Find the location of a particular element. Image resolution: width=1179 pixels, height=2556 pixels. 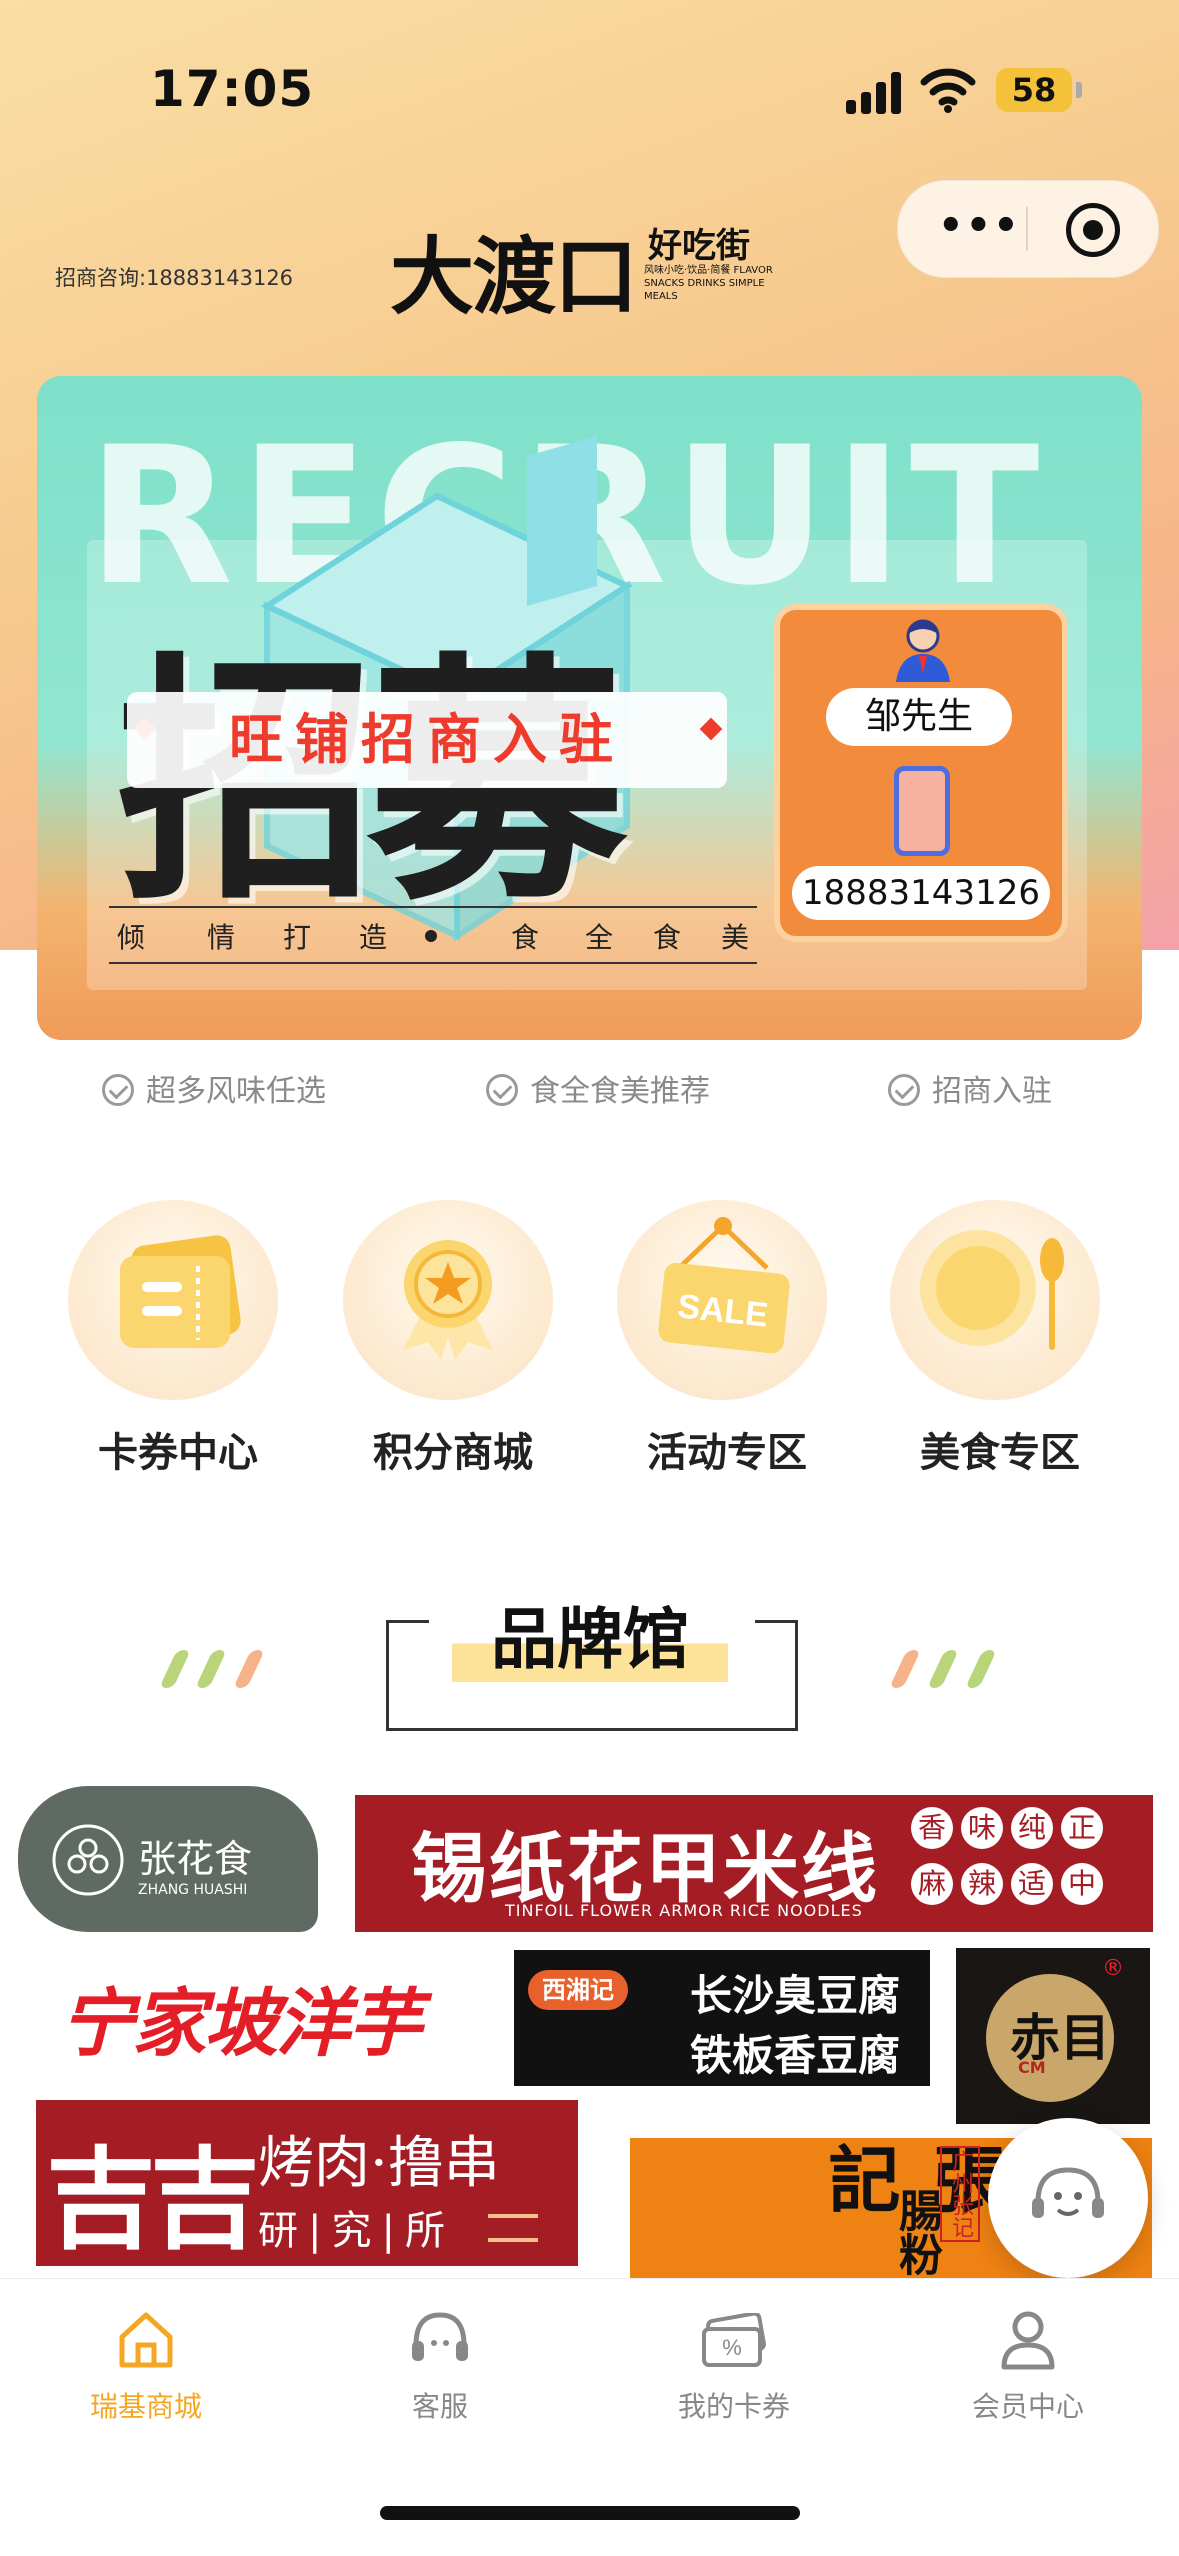

capsule-divider is located at coordinates (1027, 229).